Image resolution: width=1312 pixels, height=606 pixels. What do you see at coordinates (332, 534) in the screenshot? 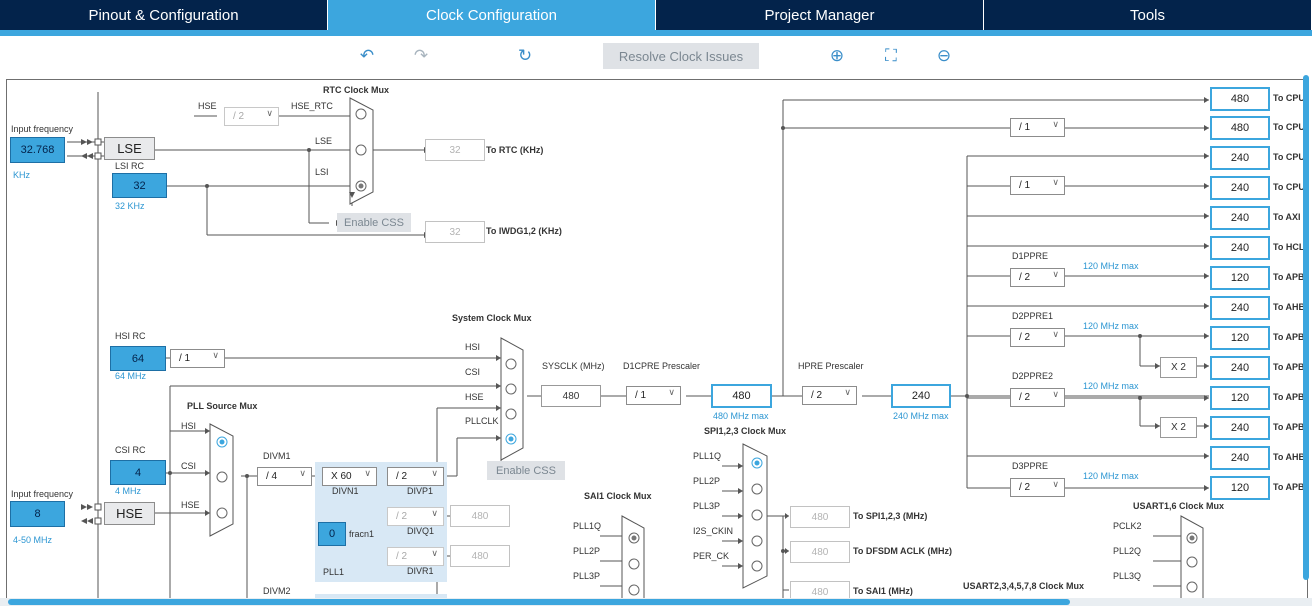
I see `fracn1-field: 0` at bounding box center [332, 534].